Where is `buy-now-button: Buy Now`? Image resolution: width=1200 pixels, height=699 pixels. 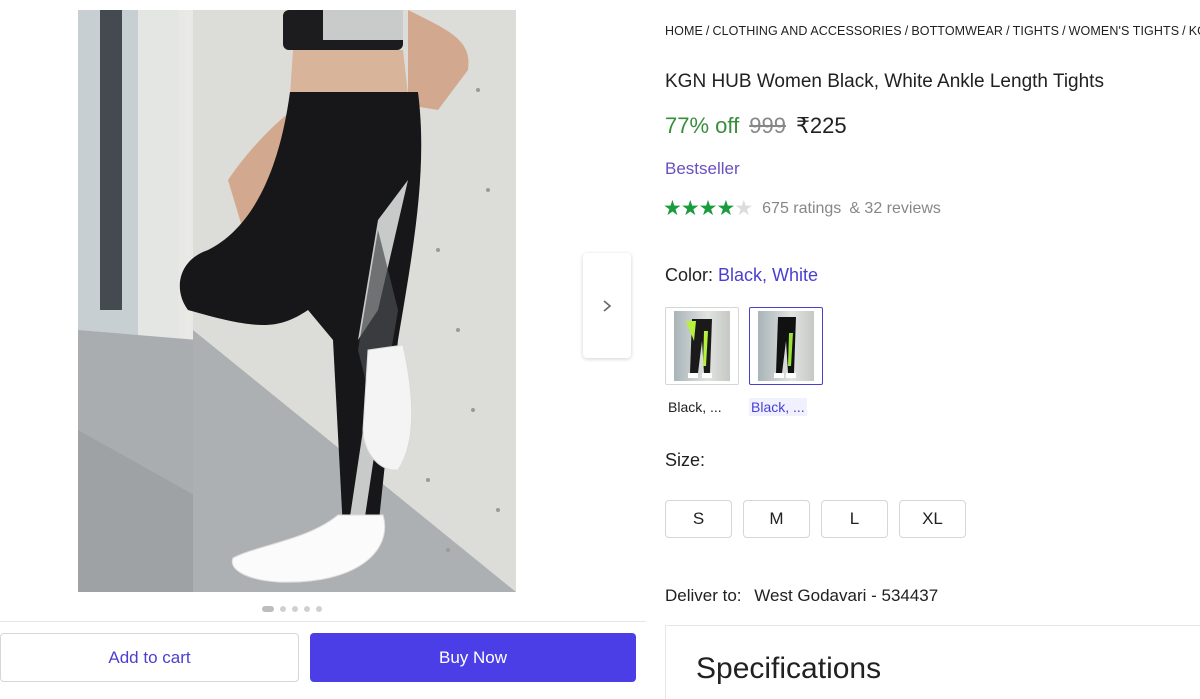 buy-now-button: Buy Now is located at coordinates (473, 657).